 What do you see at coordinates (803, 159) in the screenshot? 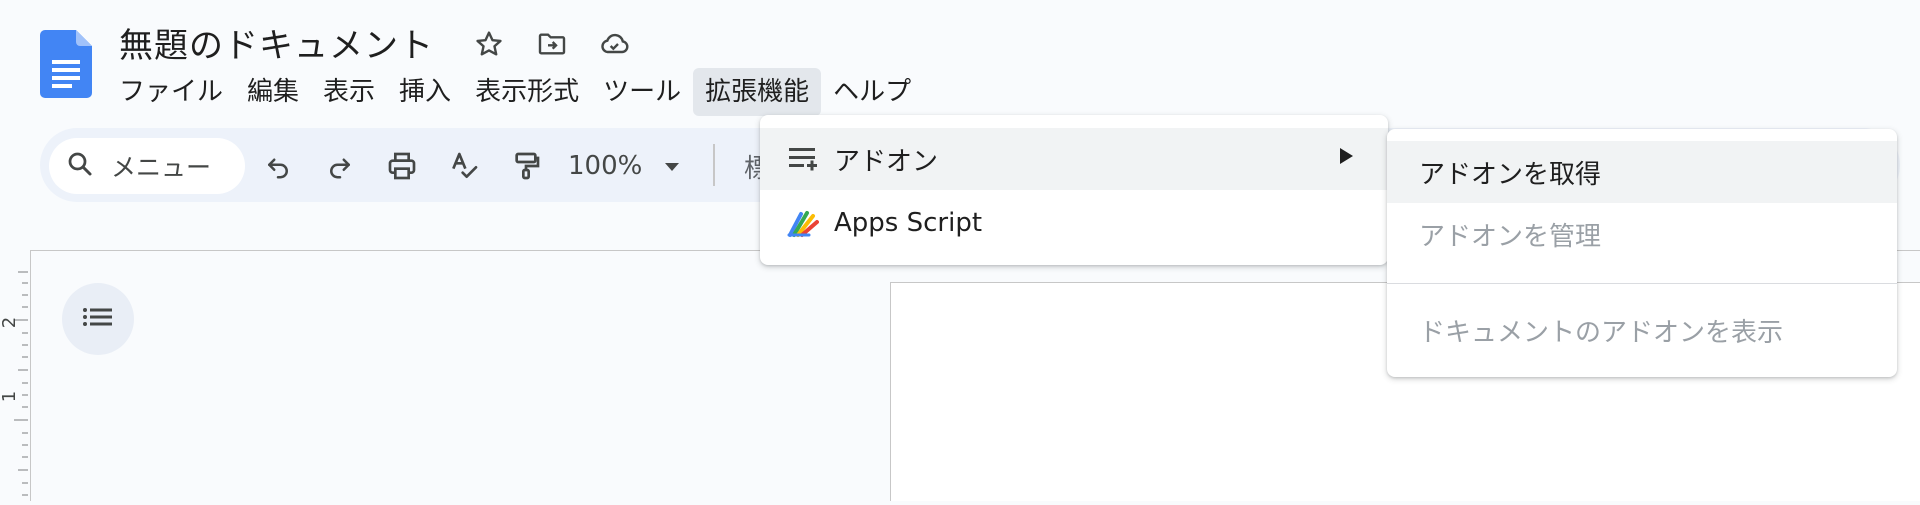
I see `addons-icon` at bounding box center [803, 159].